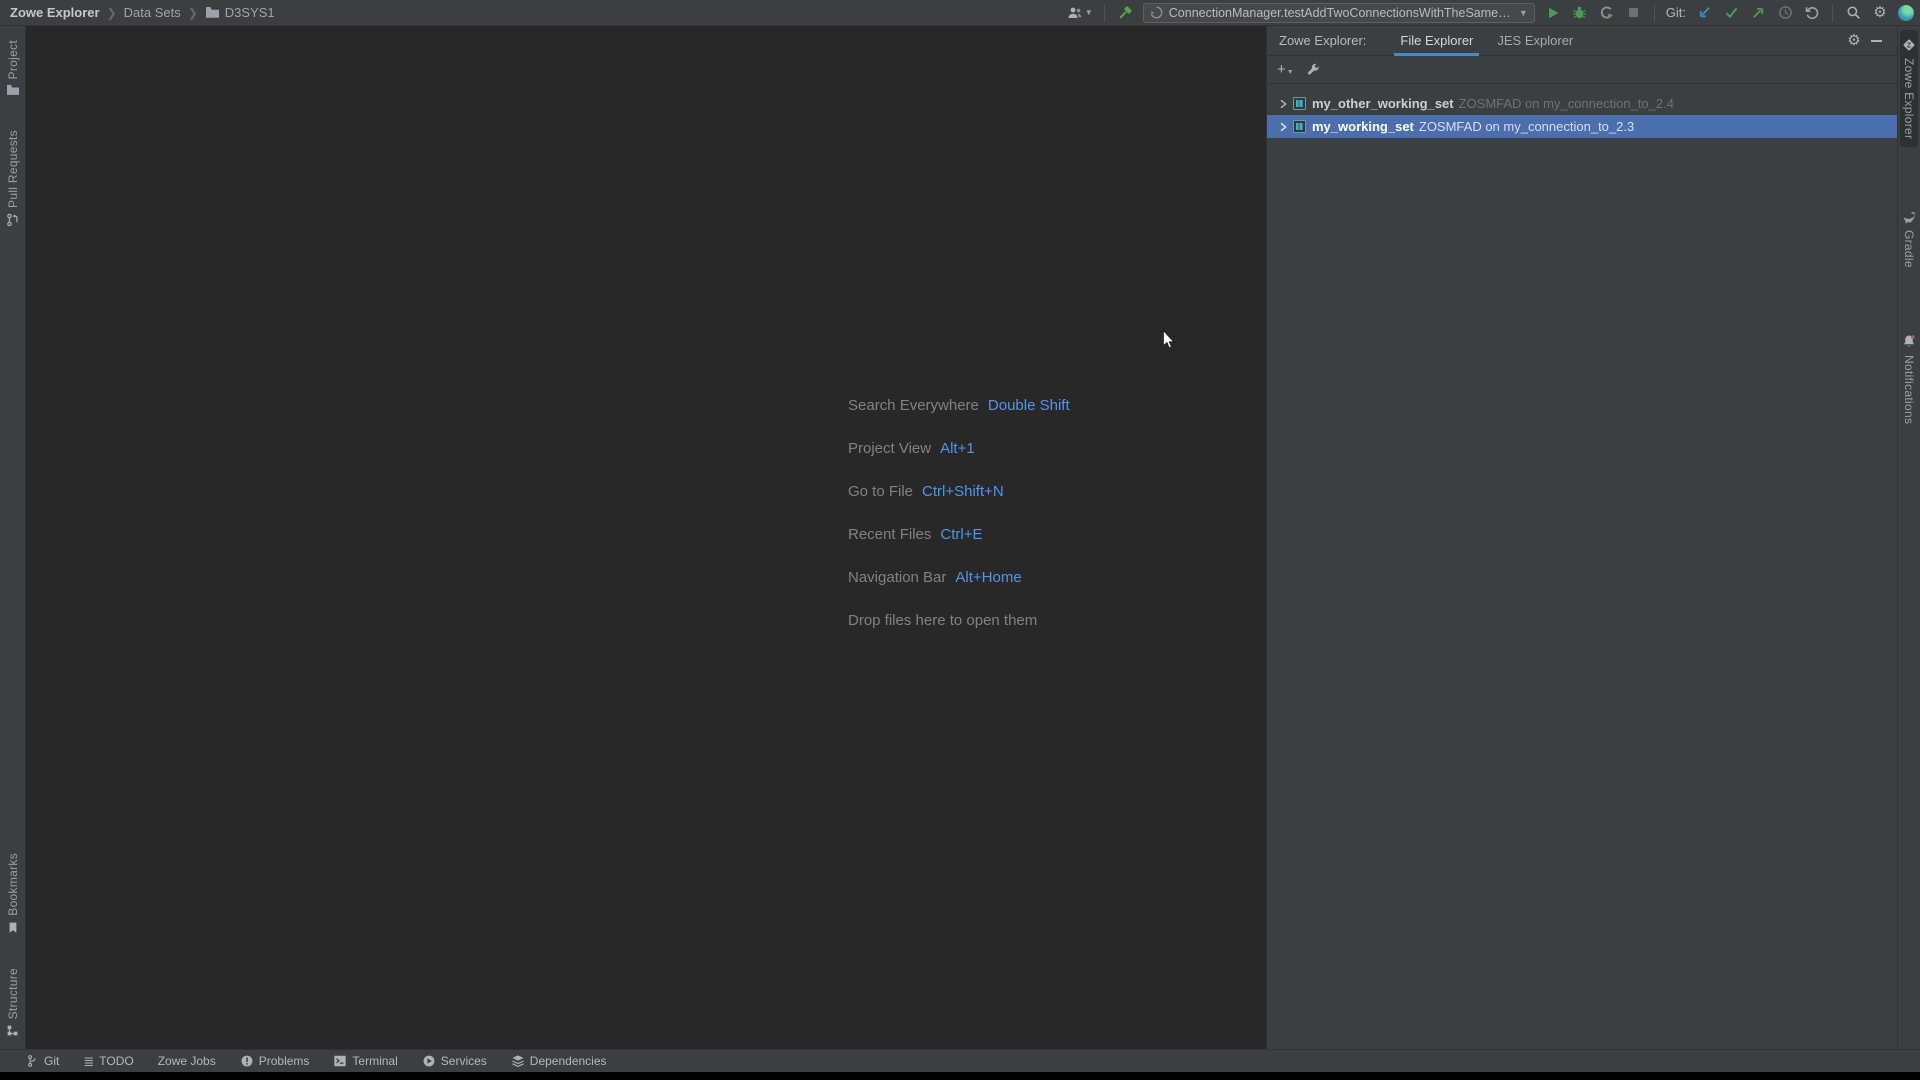  What do you see at coordinates (959, 577) in the screenshot?
I see `shortcut-hint-row: Navigation Bar Alt+Home` at bounding box center [959, 577].